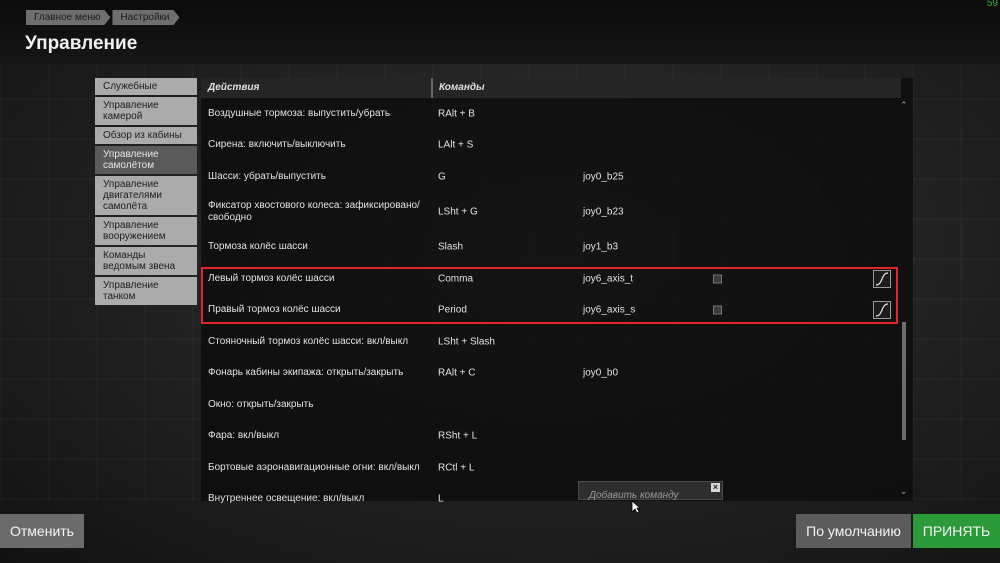  What do you see at coordinates (258, 247) in the screenshot?
I see `action-label: Тормоза колёс шасси` at bounding box center [258, 247].